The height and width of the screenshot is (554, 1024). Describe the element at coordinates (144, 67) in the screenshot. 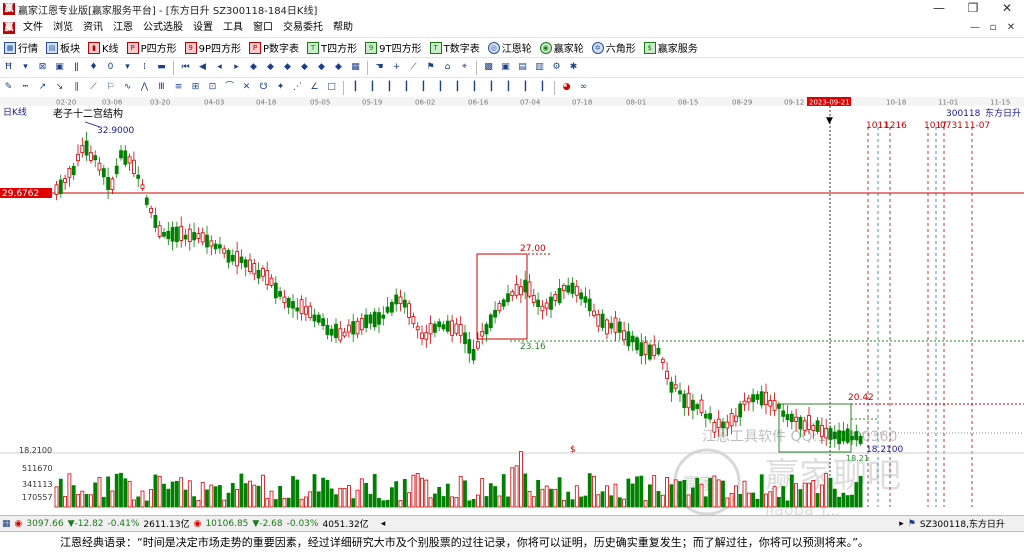

I see `indicator-icon: ⁞` at that location.